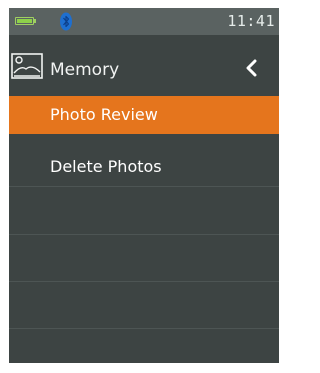 The height and width of the screenshot is (373, 320). Describe the element at coordinates (144, 21) in the screenshot. I see `status-bar: 11:41` at that location.